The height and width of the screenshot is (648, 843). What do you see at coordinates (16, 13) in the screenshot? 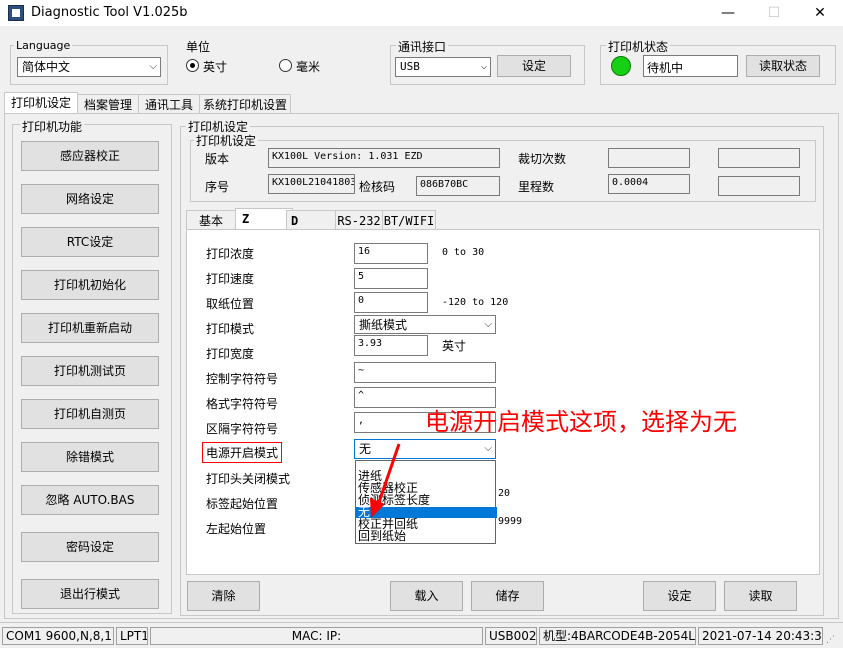
I see `app-icon` at bounding box center [16, 13].